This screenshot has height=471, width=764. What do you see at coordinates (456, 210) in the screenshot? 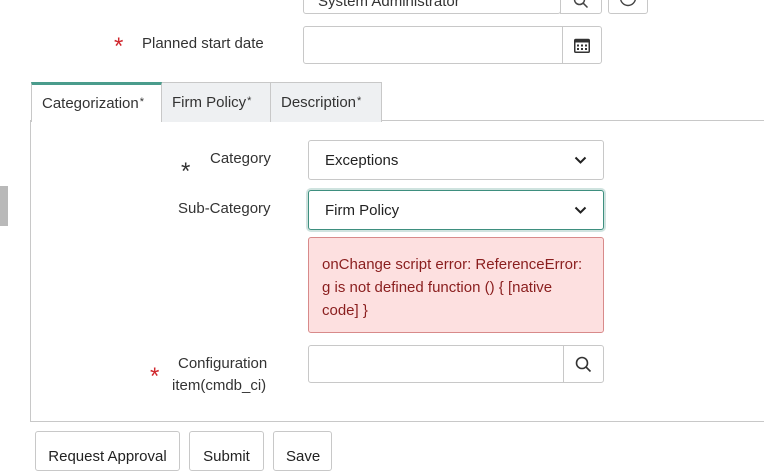
I see `sub-category-select: Firm Policy` at bounding box center [456, 210].